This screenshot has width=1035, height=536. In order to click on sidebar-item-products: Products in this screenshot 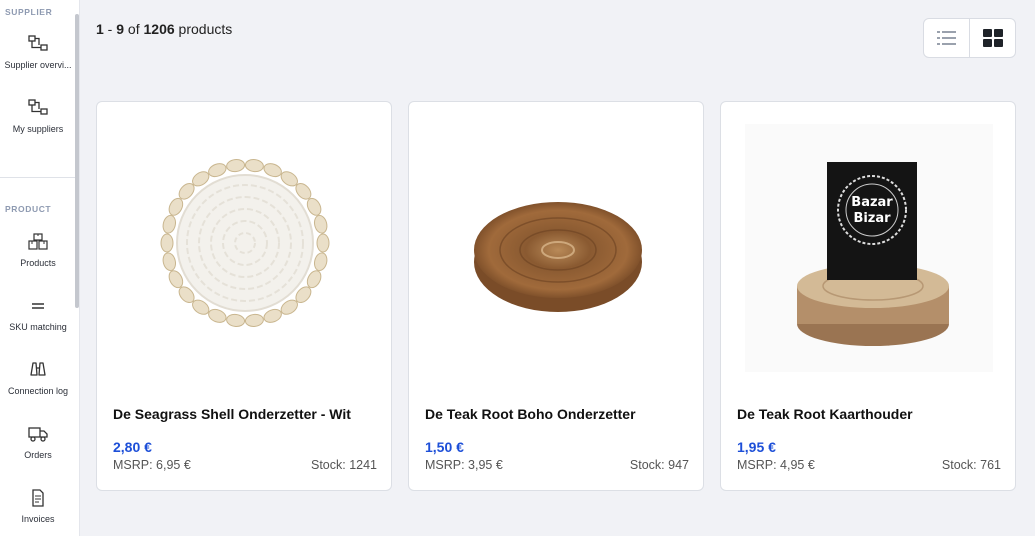, I will do `click(38, 258)`.